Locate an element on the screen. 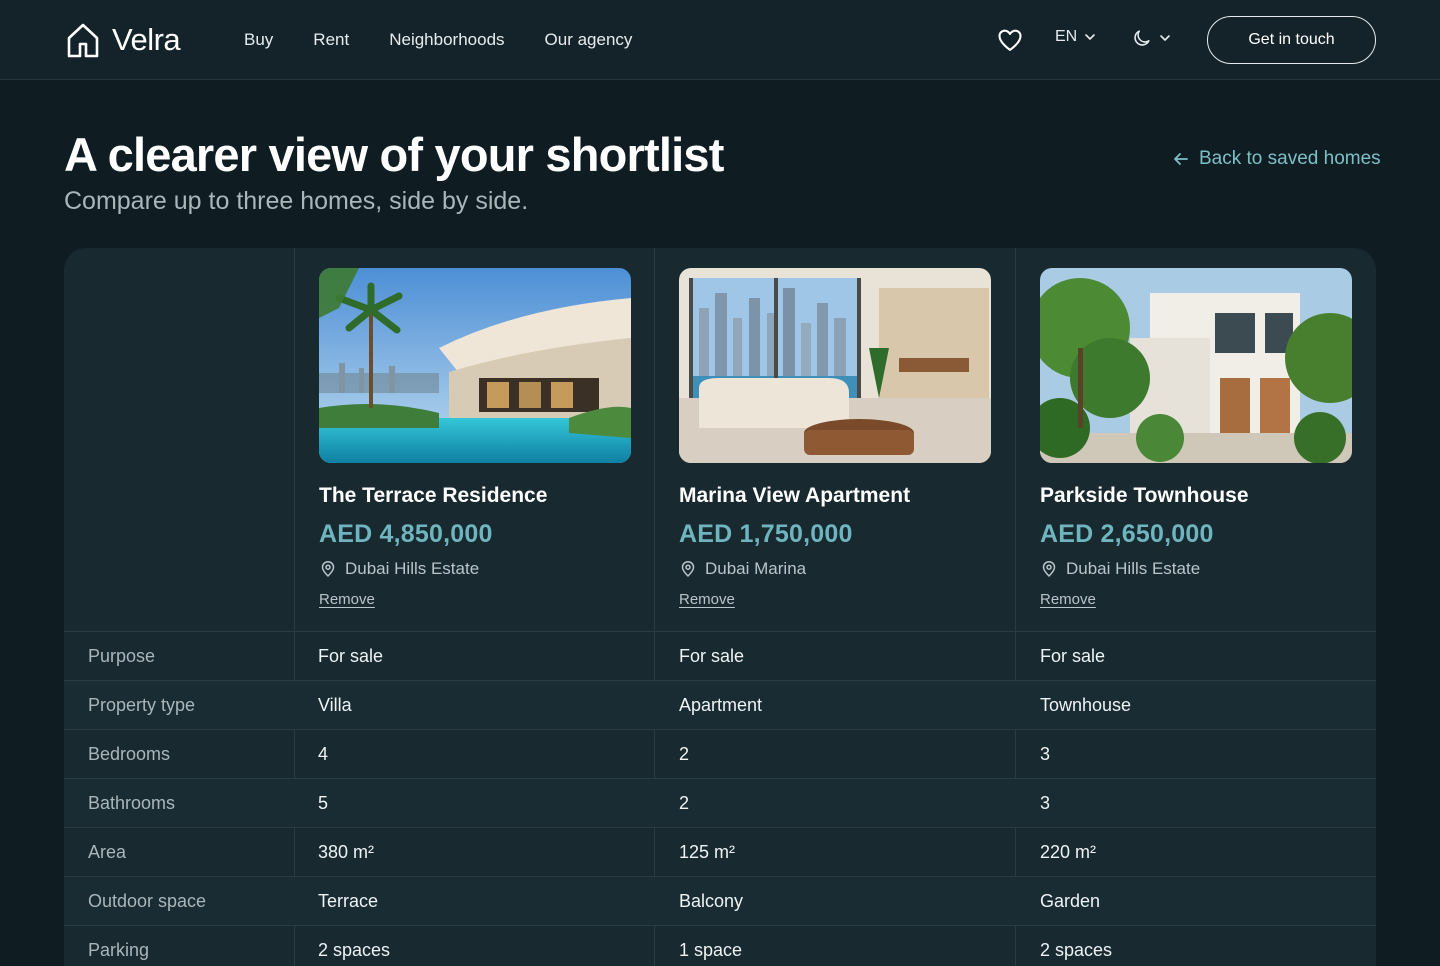 The width and height of the screenshot is (1440, 966). page-title: A clearer view of your shortlist is located at coordinates (394, 154).